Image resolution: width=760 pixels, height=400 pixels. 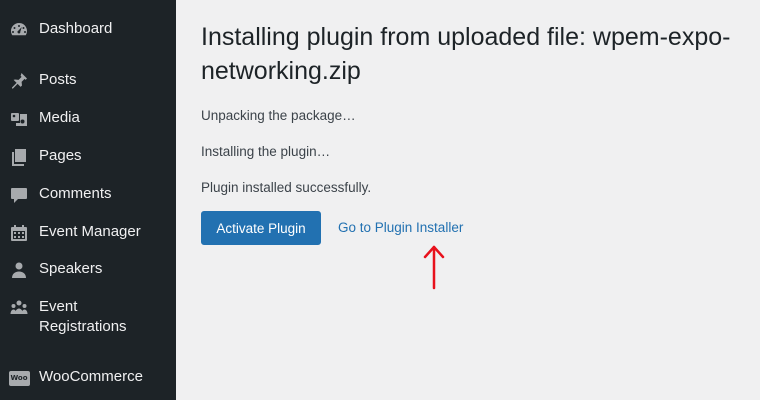 I want to click on woo-icon: Woo, so click(x=19, y=378).